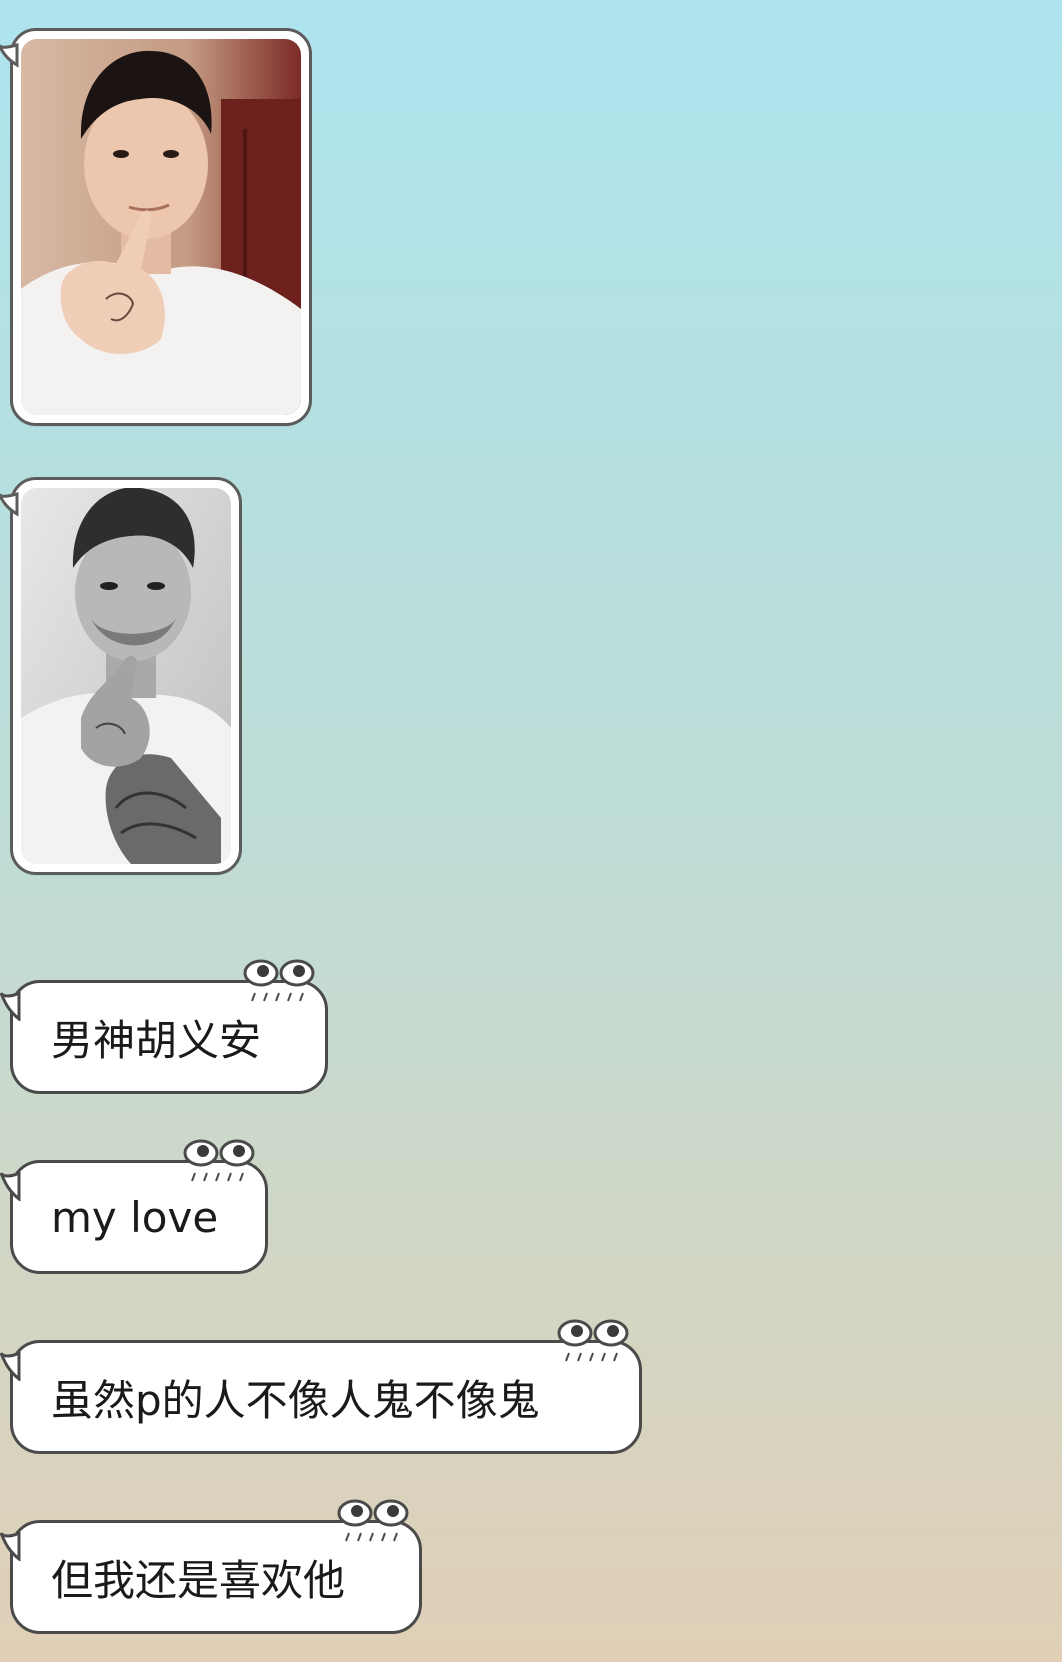 Image resolution: width=1062 pixels, height=1662 pixels. What do you see at coordinates (295, 1400) in the screenshot?
I see `message-text: 虽然p的人不像人鬼不像鬼` at bounding box center [295, 1400].